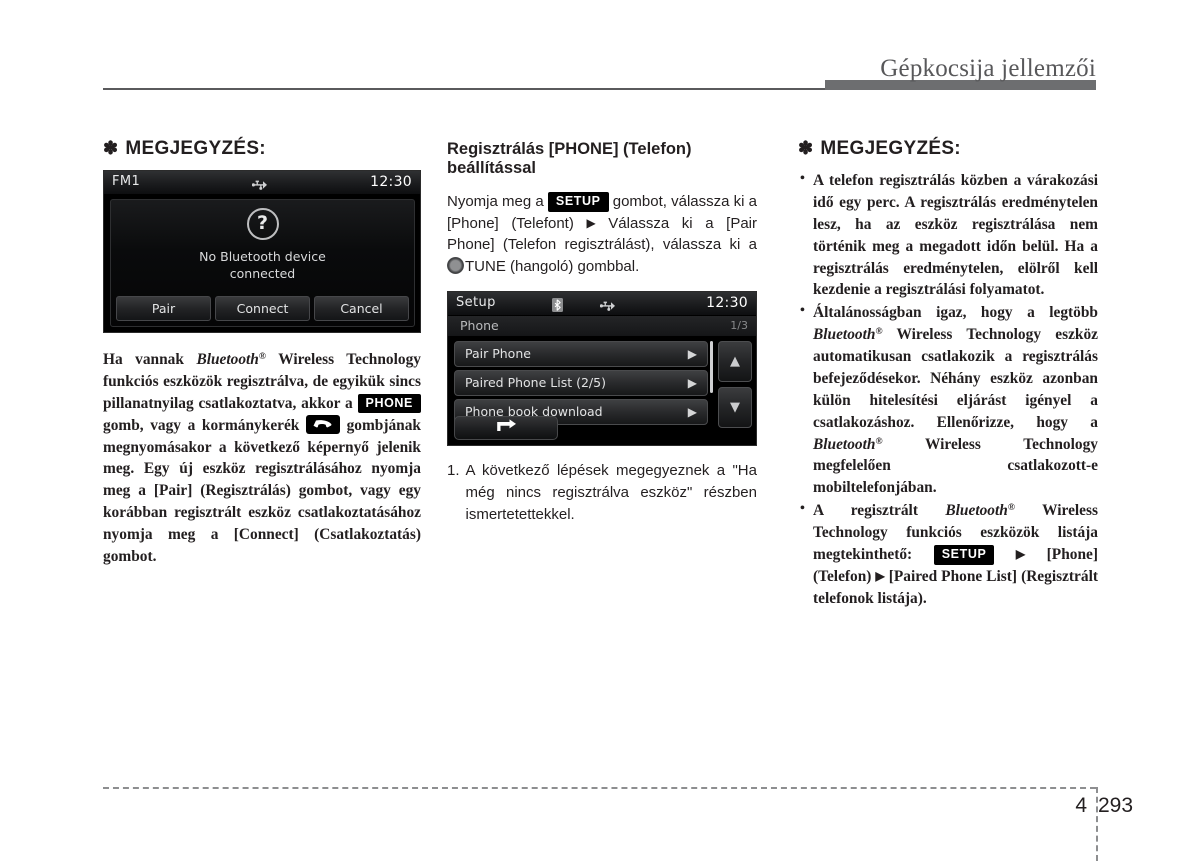 Image resolution: width=1200 pixels, height=861 pixels. What do you see at coordinates (262, 274) in the screenshot?
I see `dialog-message-line2: connected` at bounding box center [262, 274].